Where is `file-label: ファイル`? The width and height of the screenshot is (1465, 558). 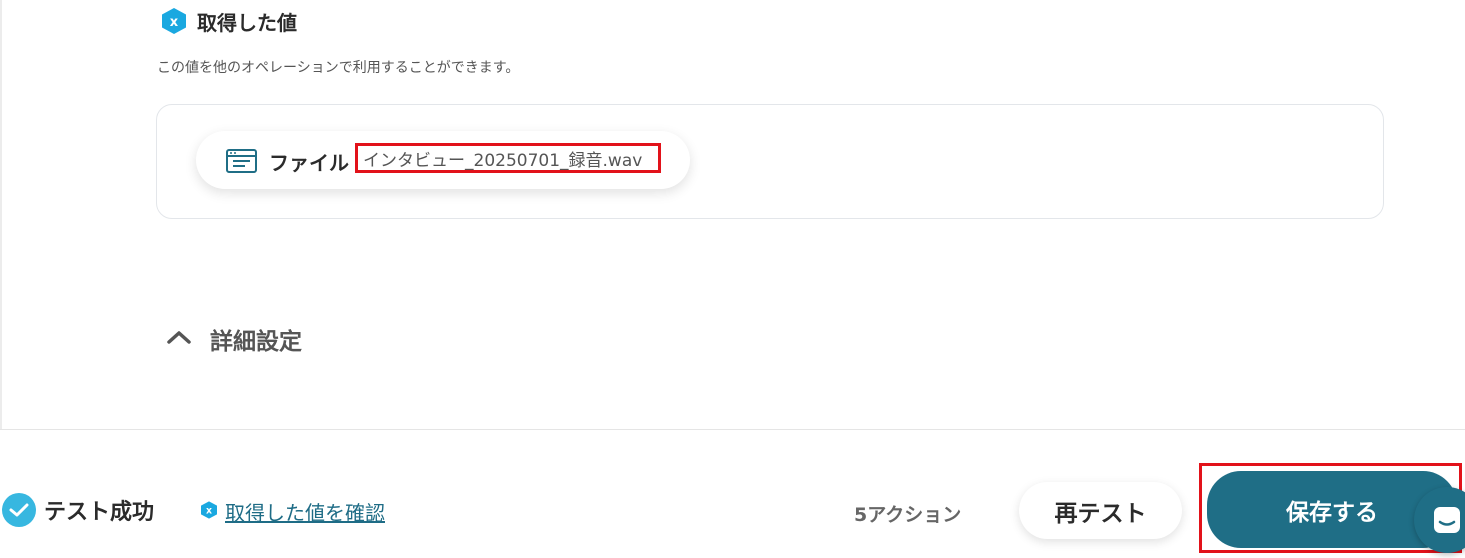
file-label: ファイル is located at coordinates (309, 163).